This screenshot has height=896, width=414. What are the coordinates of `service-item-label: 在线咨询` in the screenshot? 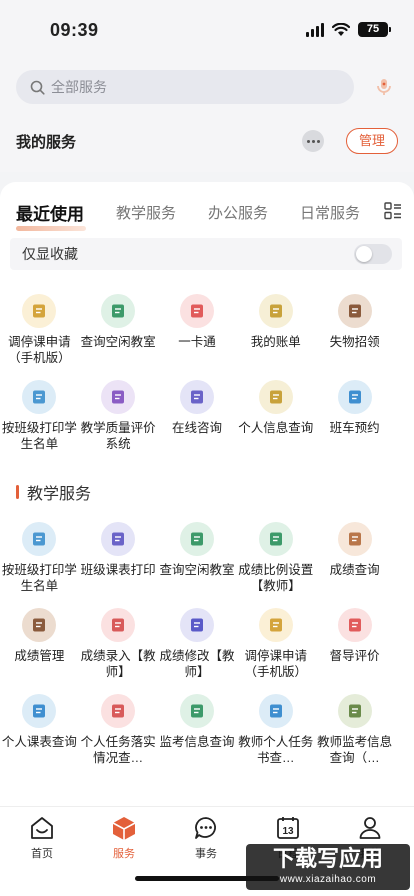 It's located at (196, 428).